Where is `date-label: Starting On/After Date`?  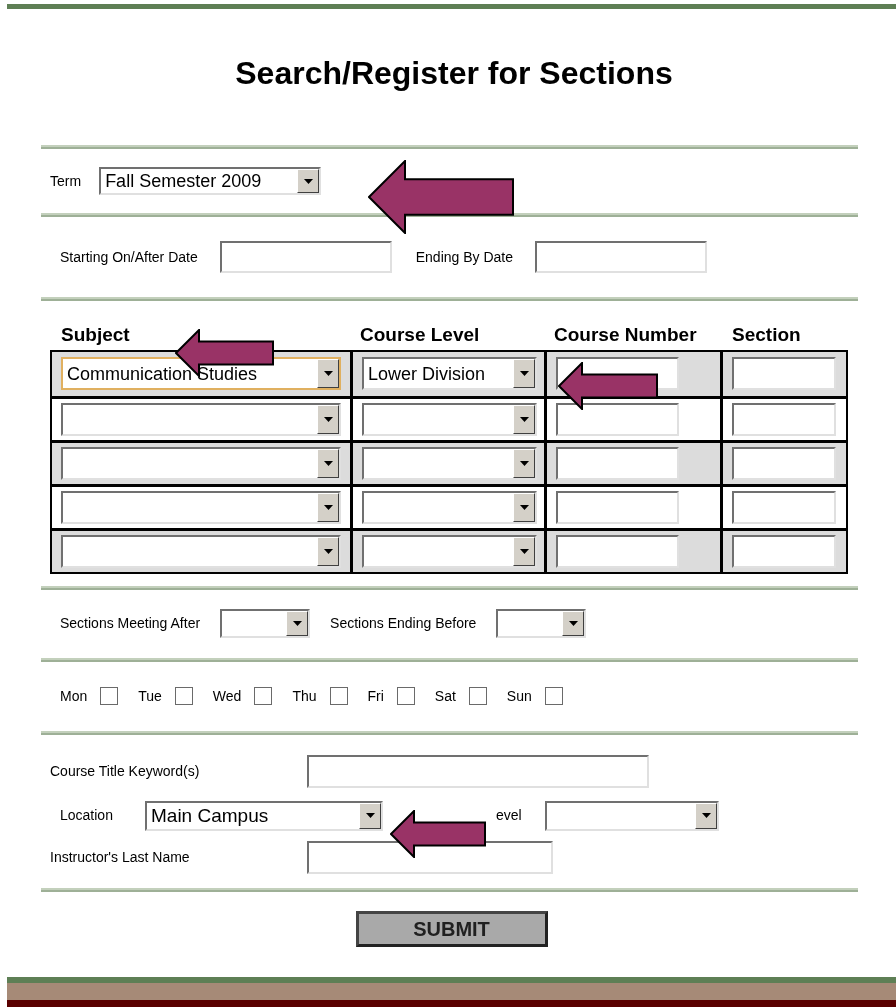
date-label: Starting On/After Date is located at coordinates (129, 257).